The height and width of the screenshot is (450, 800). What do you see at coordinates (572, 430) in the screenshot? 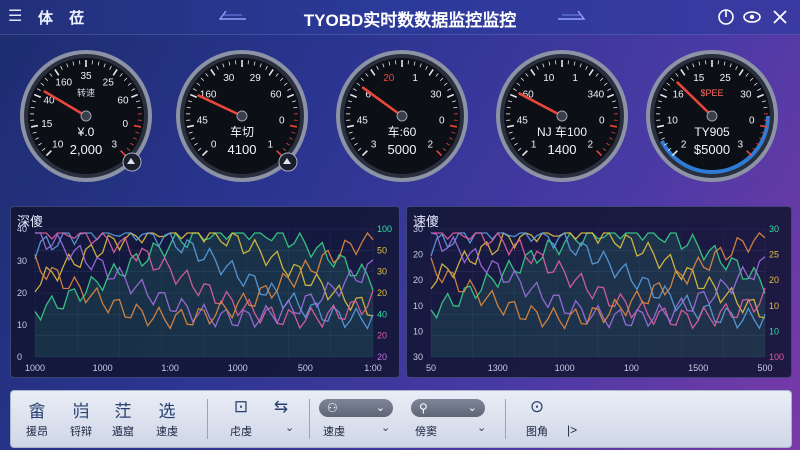
I see `play-button: |>` at bounding box center [572, 430].